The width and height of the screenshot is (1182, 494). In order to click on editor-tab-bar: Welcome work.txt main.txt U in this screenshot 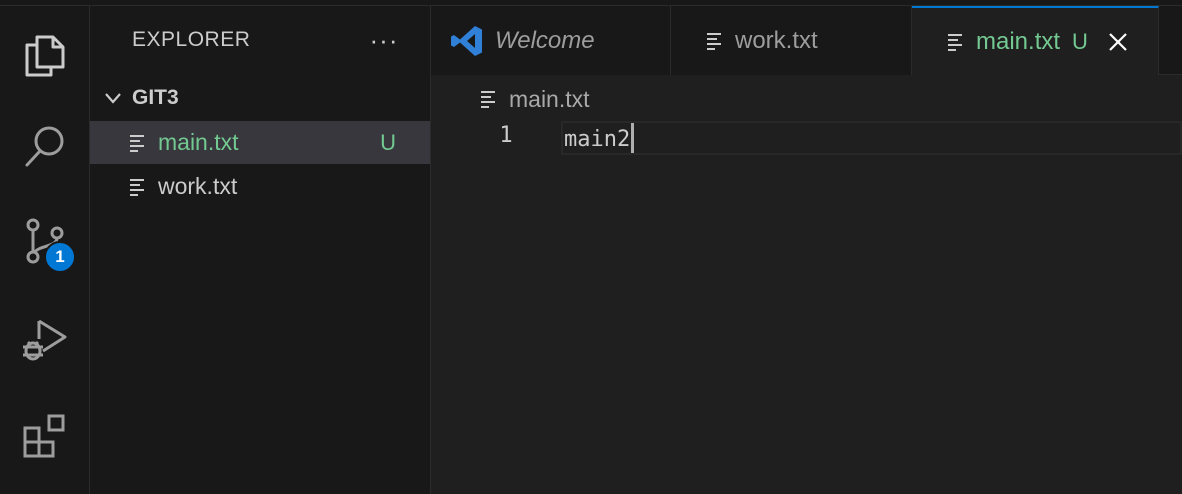, I will do `click(806, 41)`.